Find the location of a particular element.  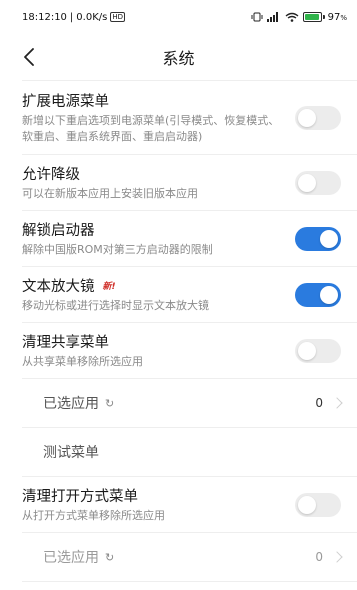

setting-description: 可以在新版本应用上安装旧版本应用 is located at coordinates (110, 193).